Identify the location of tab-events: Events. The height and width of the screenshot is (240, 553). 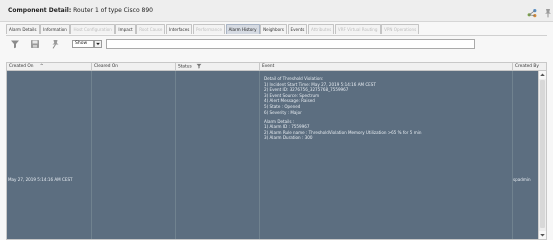
(297, 29).